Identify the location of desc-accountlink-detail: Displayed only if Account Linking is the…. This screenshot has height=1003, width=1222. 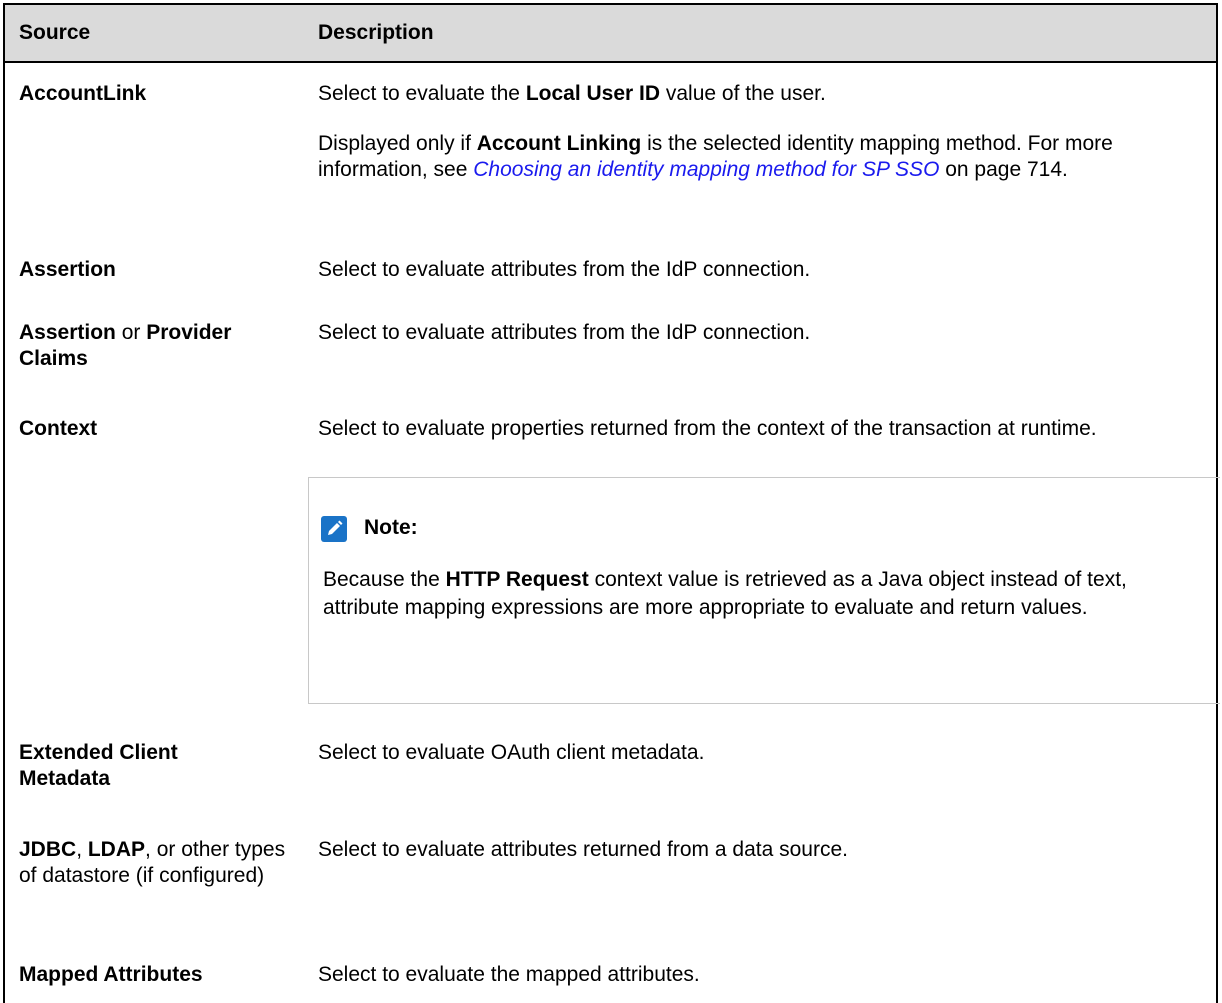
(758, 157).